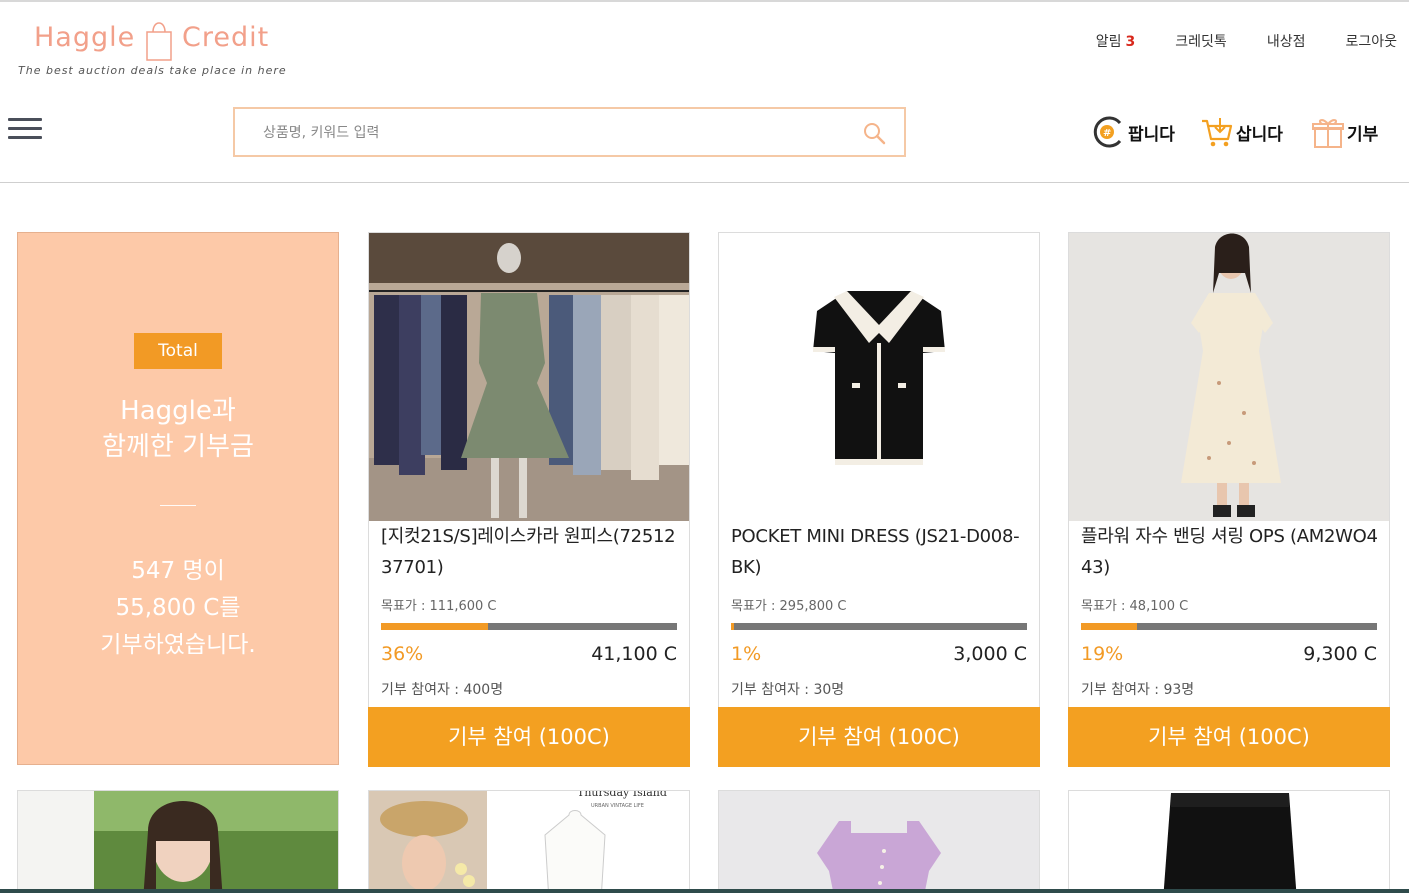 Image resolution: width=1409 pixels, height=893 pixels. I want to click on sell-icon: #, so click(1107, 132).